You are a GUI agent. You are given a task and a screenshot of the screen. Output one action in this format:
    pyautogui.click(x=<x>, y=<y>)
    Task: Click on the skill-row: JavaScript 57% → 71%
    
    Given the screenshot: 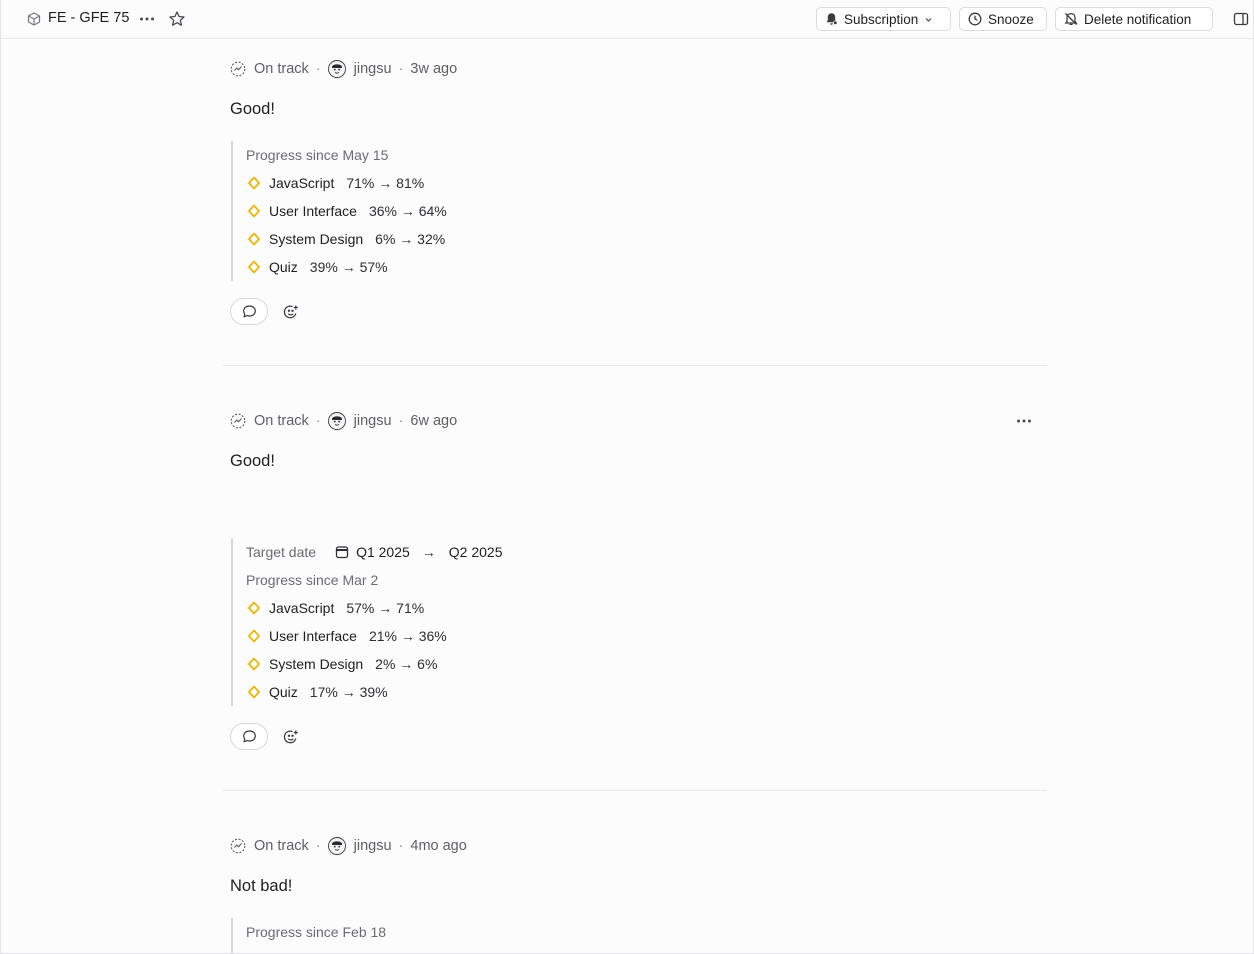 What is the action you would take?
    pyautogui.click(x=374, y=608)
    